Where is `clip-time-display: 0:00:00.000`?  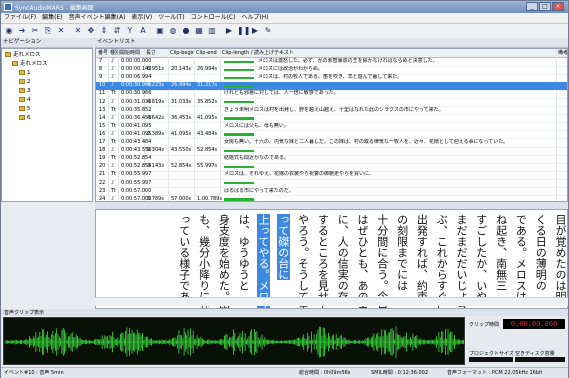
clip-time-display: 0:00:00.000 is located at coordinates (534, 324).